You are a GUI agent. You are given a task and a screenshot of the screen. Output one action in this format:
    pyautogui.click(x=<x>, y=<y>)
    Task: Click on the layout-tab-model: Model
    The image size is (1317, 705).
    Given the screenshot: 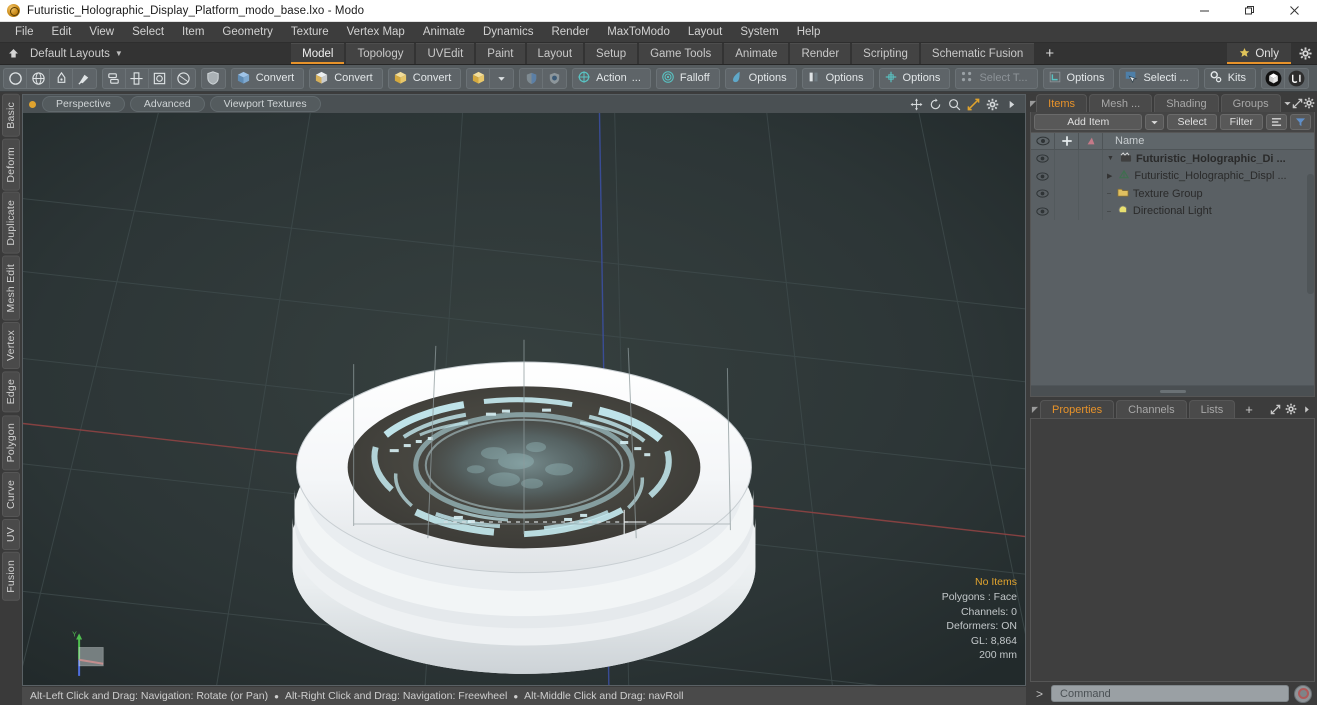 What is the action you would take?
    pyautogui.click(x=318, y=53)
    